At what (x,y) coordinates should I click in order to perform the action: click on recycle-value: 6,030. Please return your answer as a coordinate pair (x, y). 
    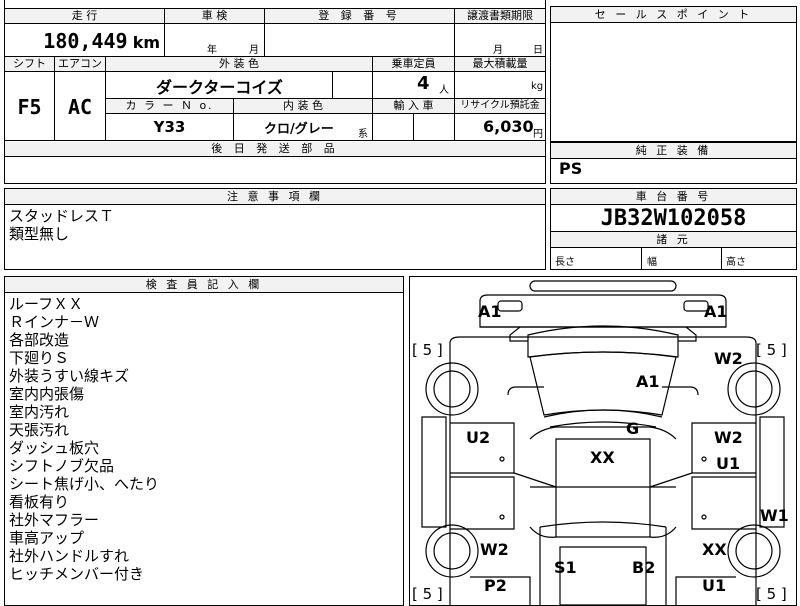
    Looking at the image, I should click on (508, 126).